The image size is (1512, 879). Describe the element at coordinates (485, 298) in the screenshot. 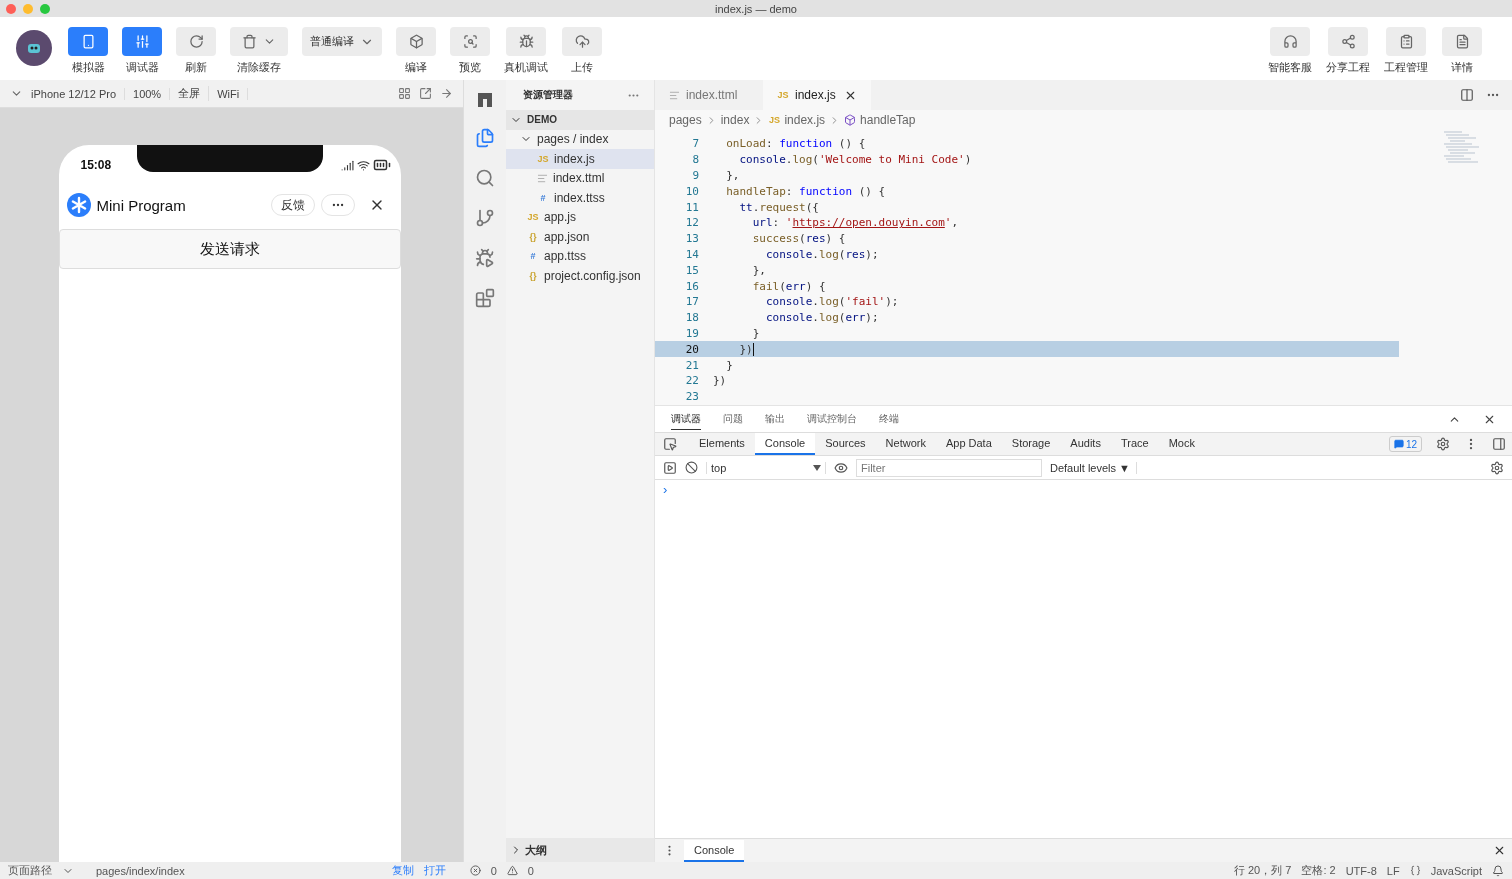

I see `extensions-icon` at that location.